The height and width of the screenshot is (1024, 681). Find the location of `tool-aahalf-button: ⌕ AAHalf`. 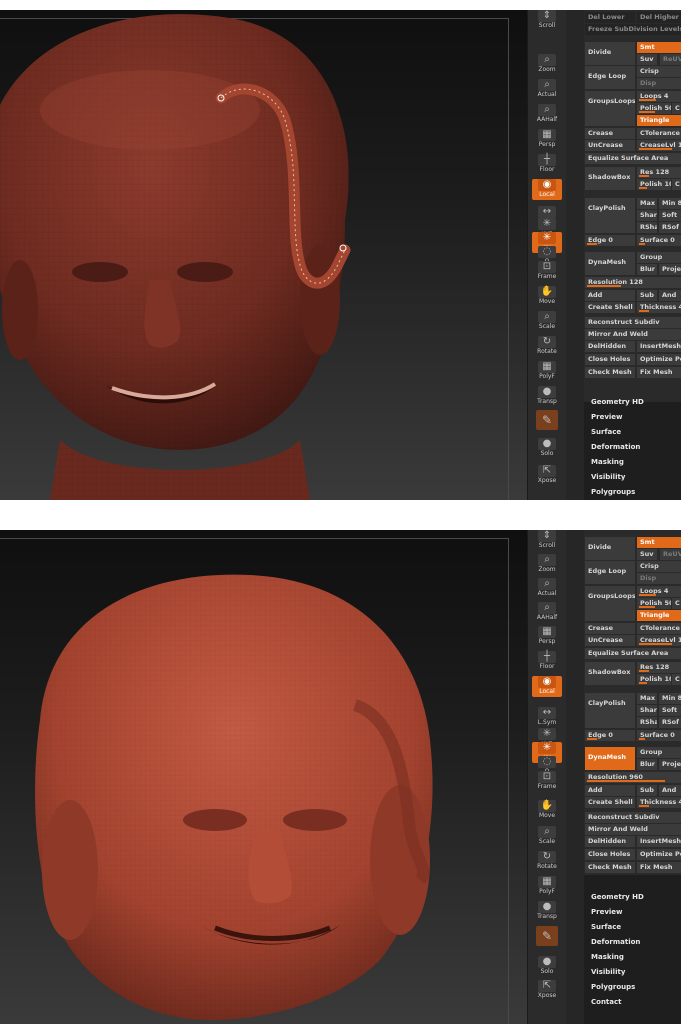

tool-aahalf-button: ⌕ AAHalf is located at coordinates (547, 612).